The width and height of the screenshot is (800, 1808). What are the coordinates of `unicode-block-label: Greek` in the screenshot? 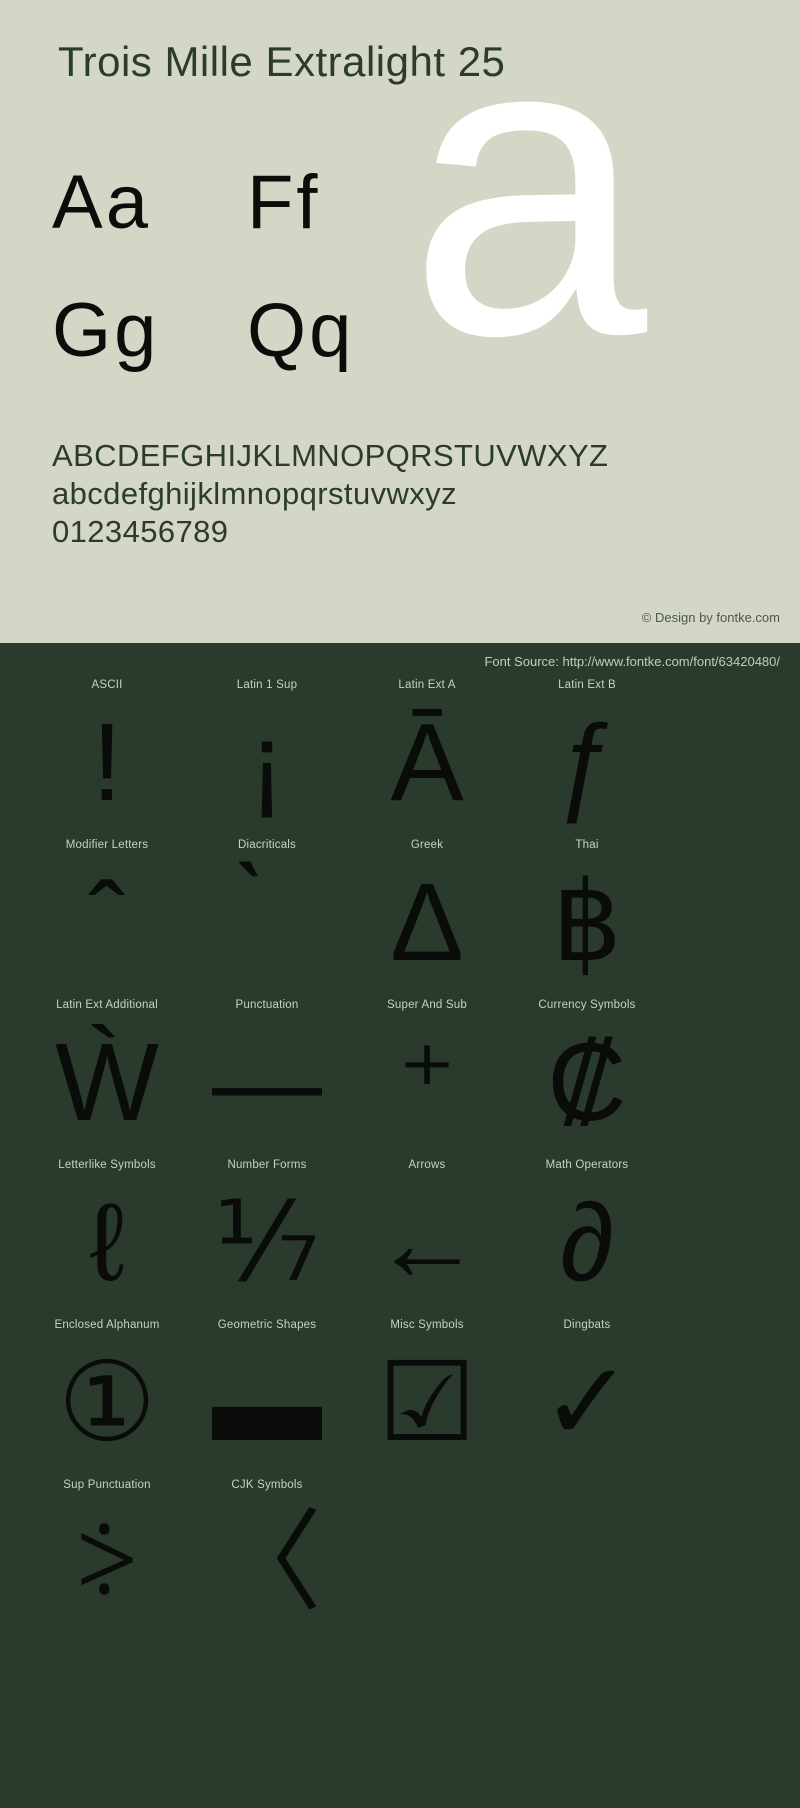 It's located at (427, 845).